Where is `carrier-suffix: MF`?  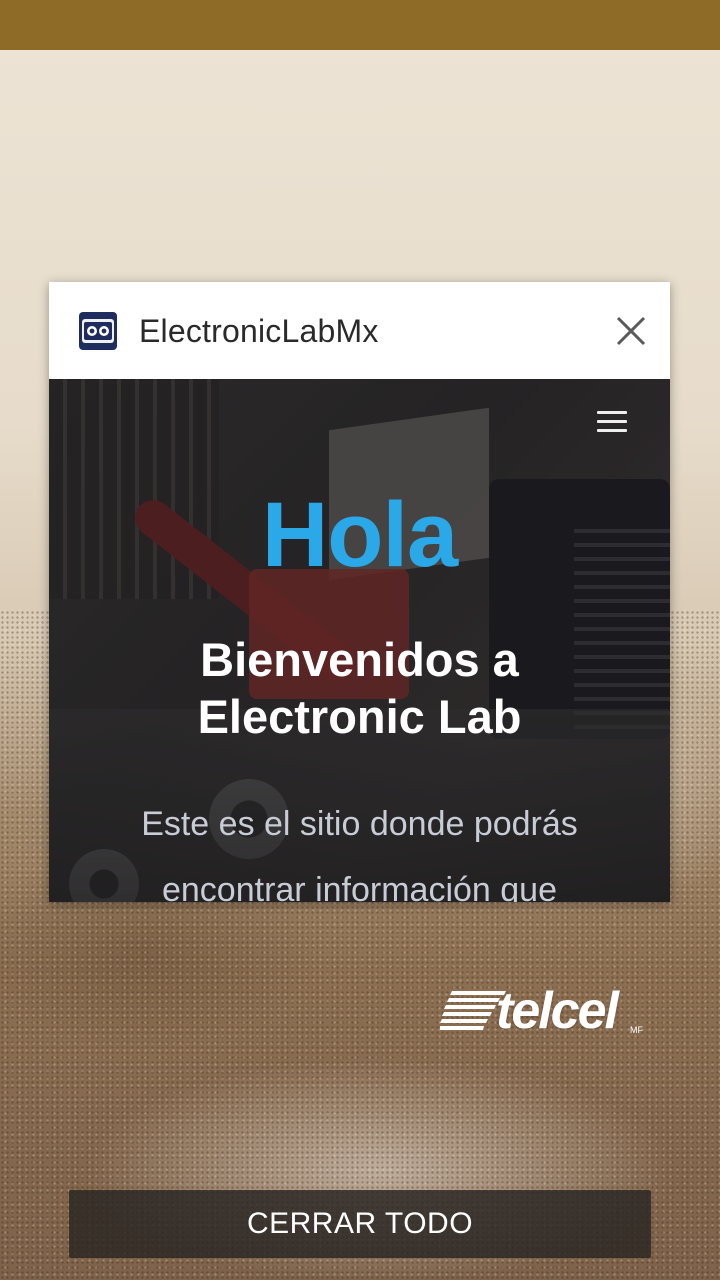
carrier-suffix: MF is located at coordinates (636, 1030).